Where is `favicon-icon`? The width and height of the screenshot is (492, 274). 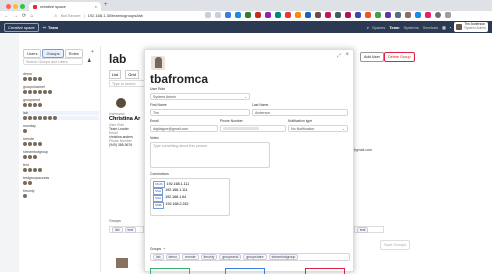
favicon-icon is located at coordinates (35, 6).